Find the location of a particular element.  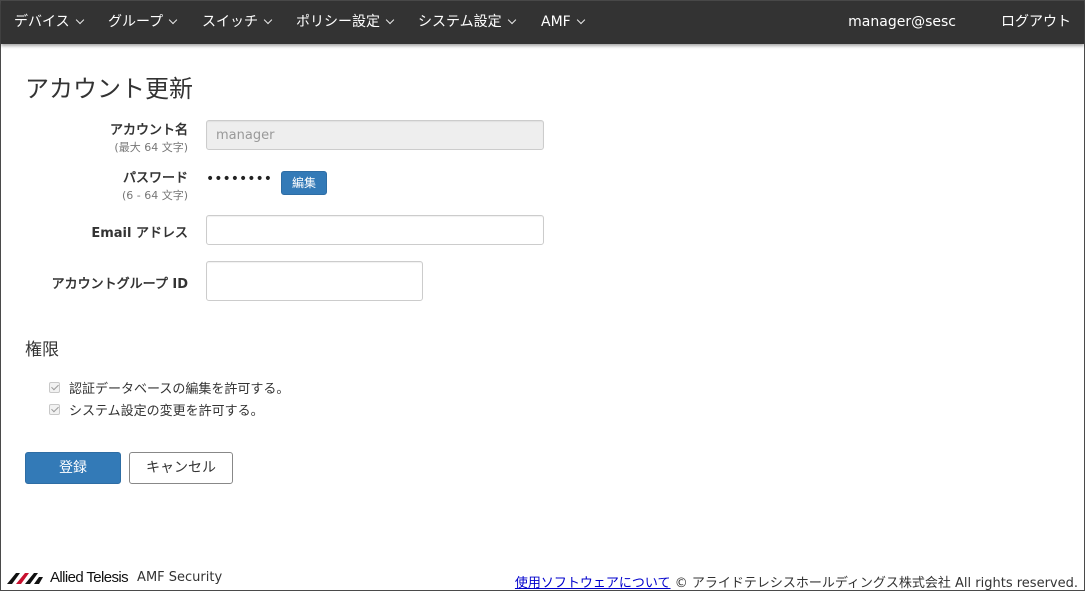

nav-menu-system-settings: システム設定 is located at coordinates (467, 22).